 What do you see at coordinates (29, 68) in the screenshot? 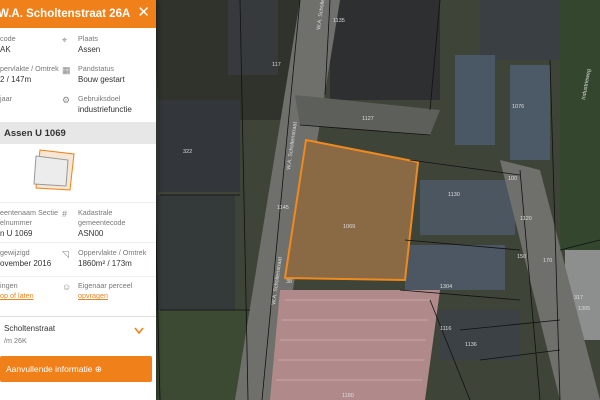
I see `area-label: pervlakte / Omtrek` at bounding box center [29, 68].